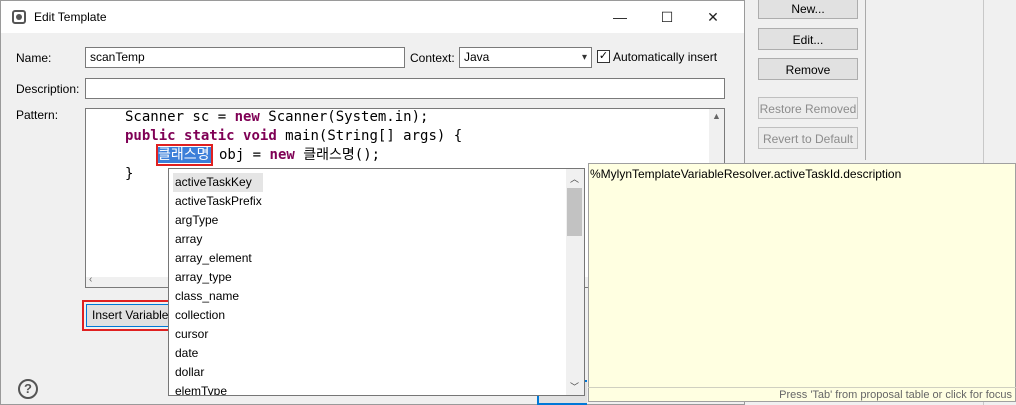 This screenshot has width=1016, height=405. What do you see at coordinates (126, 315) in the screenshot?
I see `insert-variable-callout-box` at bounding box center [126, 315].